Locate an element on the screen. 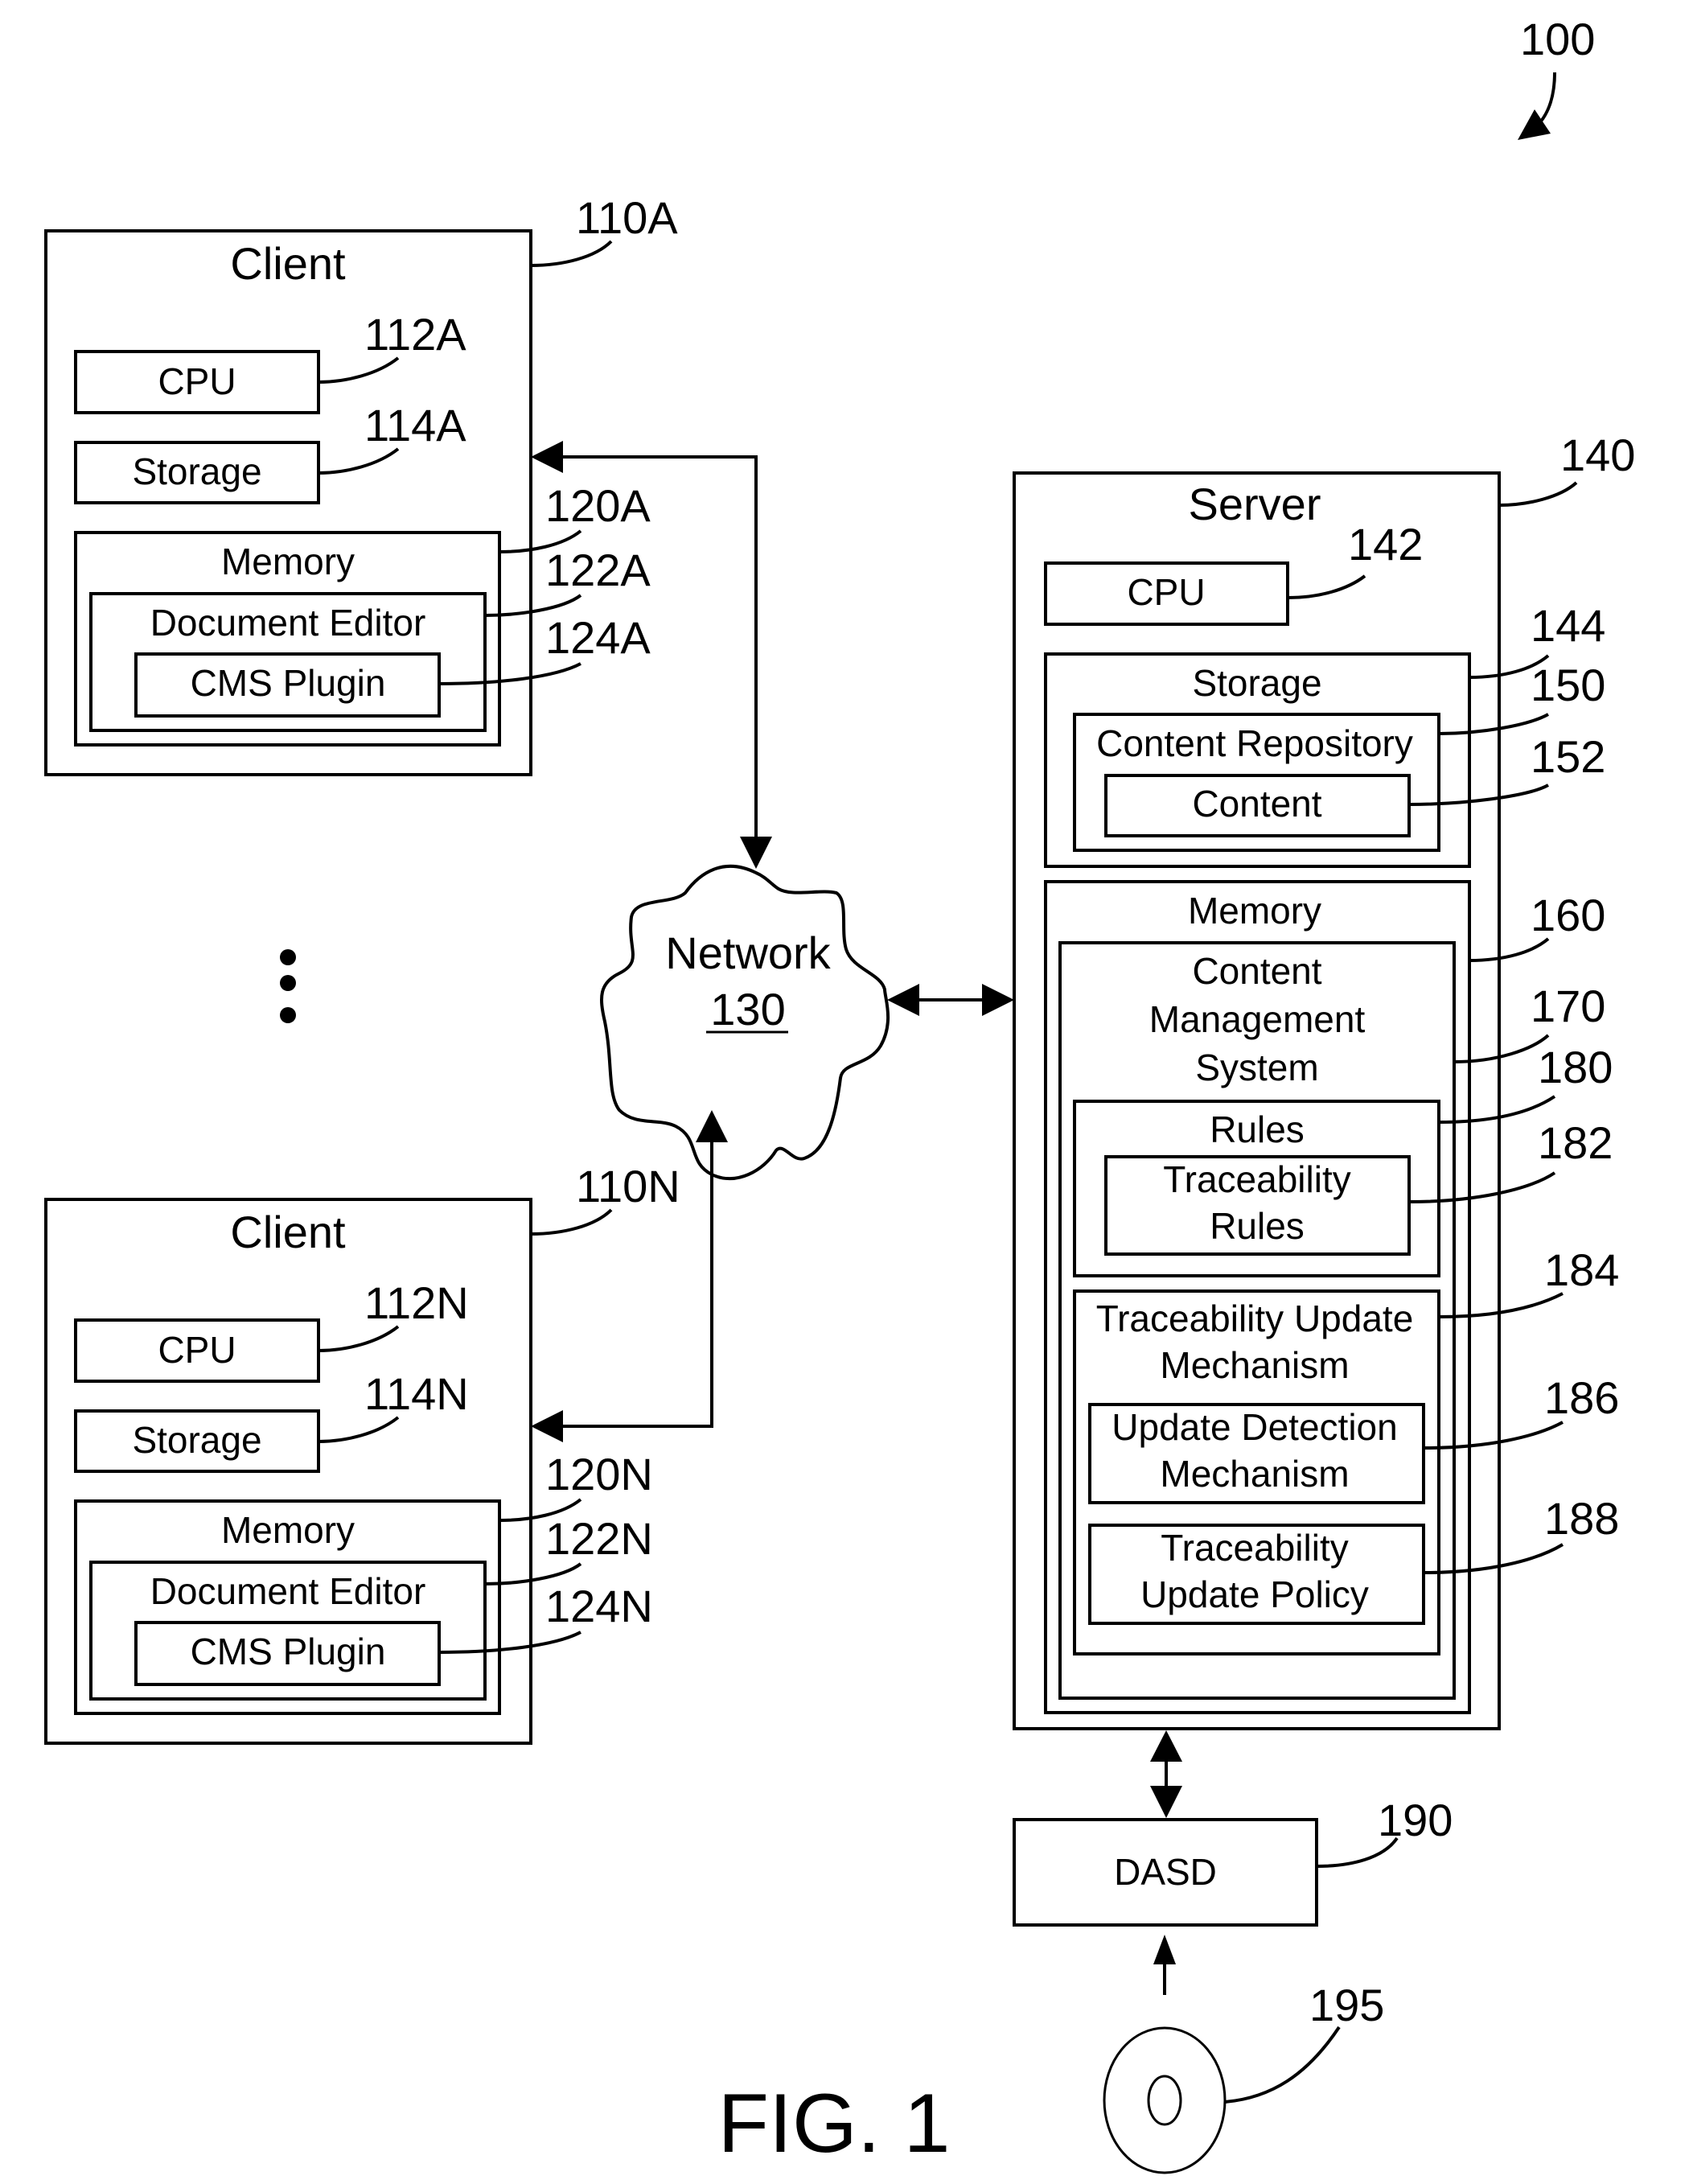  network-label: Network is located at coordinates (748, 952).